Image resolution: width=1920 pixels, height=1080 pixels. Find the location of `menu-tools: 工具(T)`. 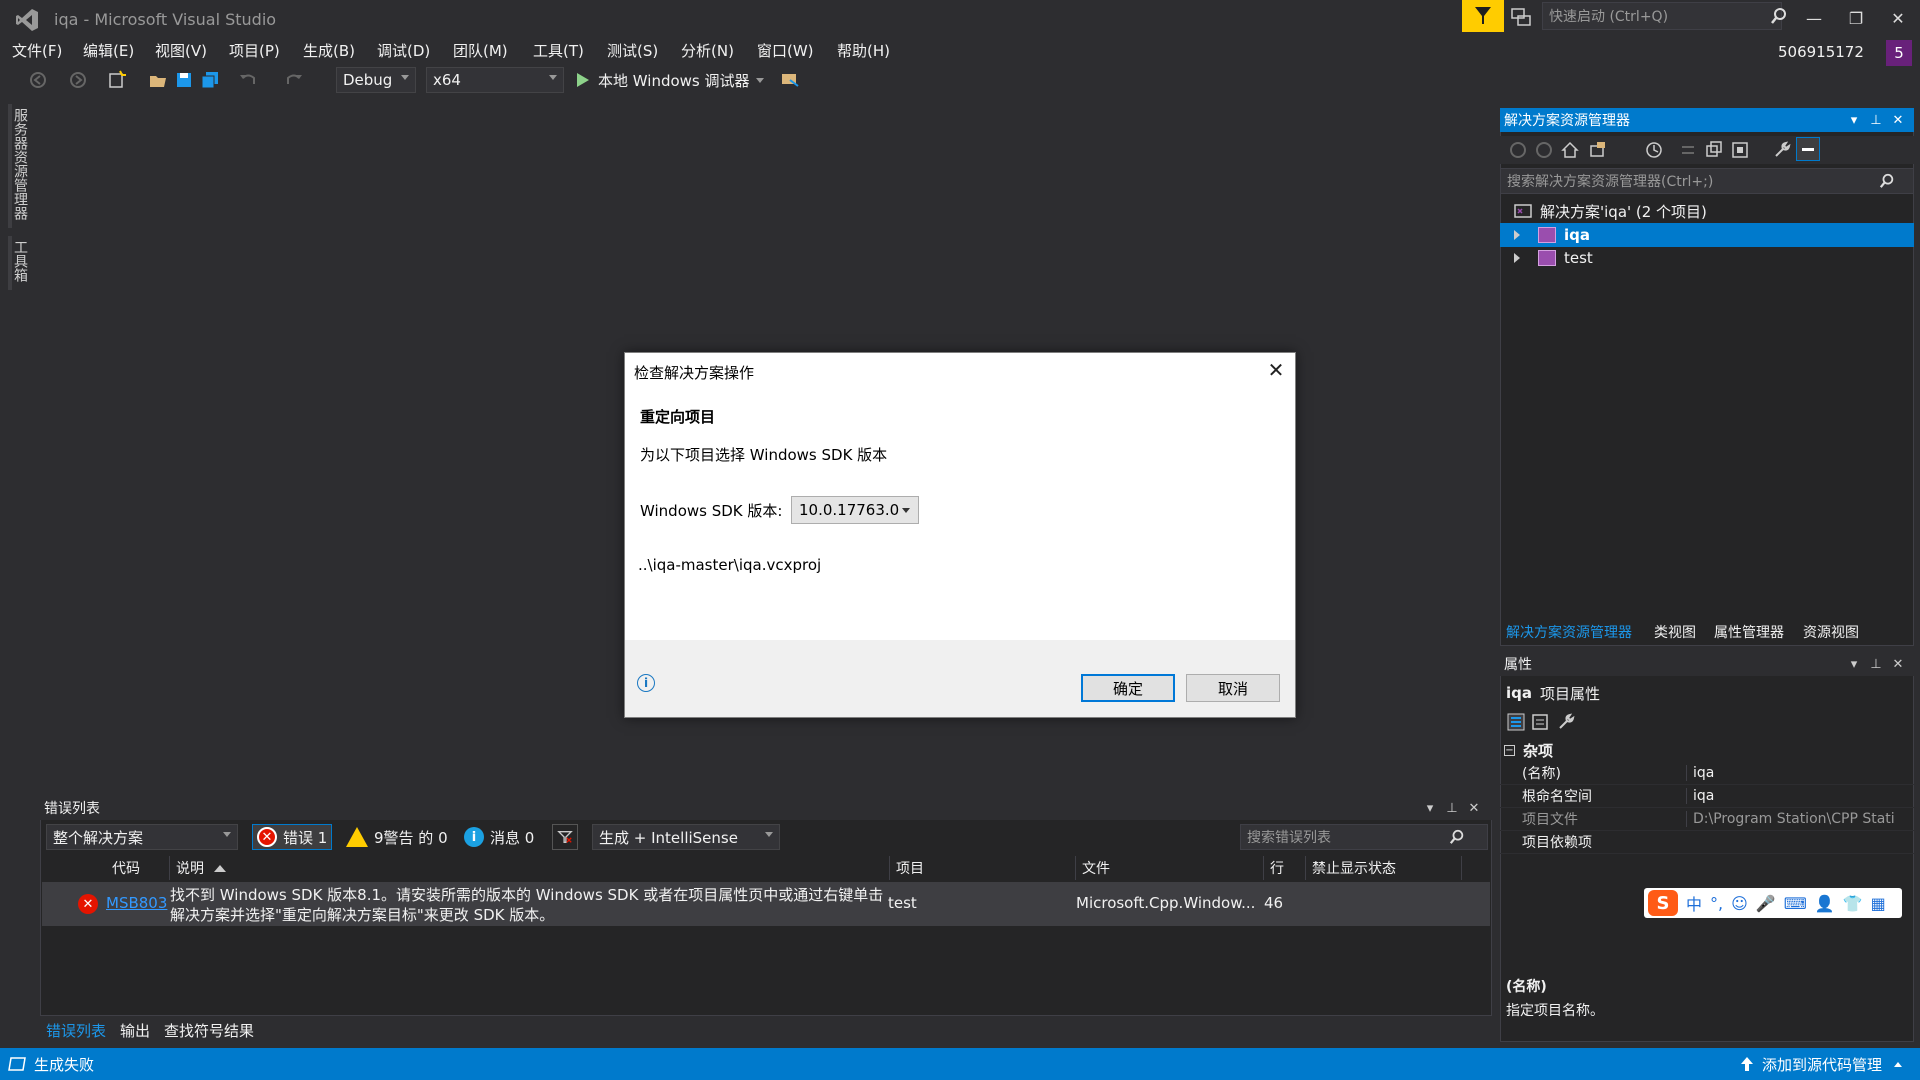

menu-tools: 工具(T) is located at coordinates (558, 50).